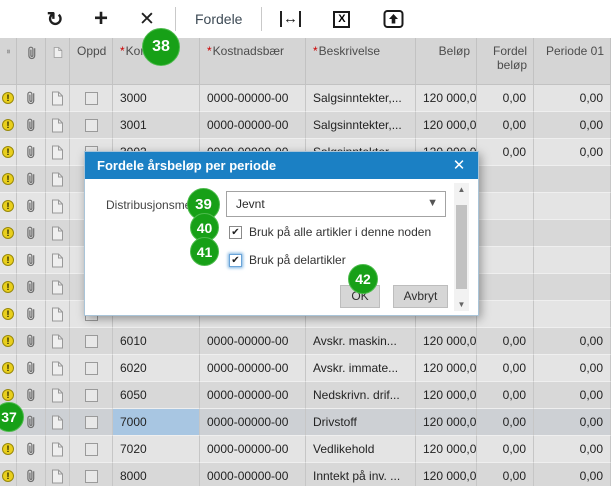  What do you see at coordinates (281, 165) in the screenshot?
I see `dialog-titlebar: Fordele årsbeløp per periode ✕` at bounding box center [281, 165].